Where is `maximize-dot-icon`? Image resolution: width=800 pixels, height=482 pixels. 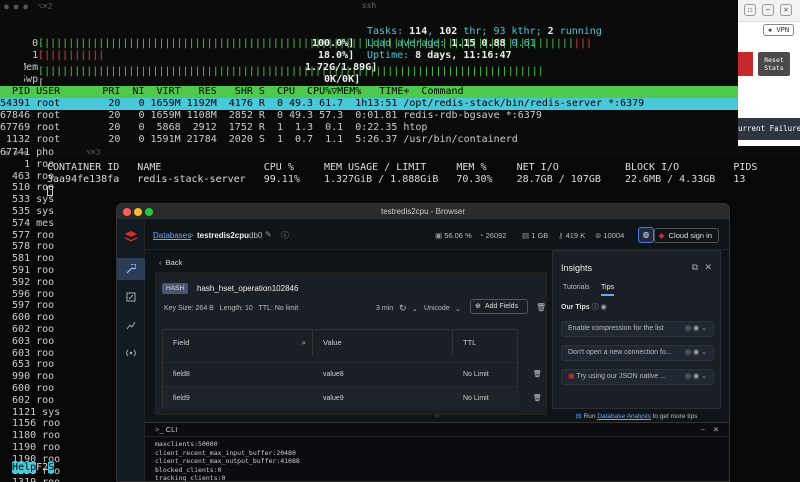 maximize-dot-icon is located at coordinates (149, 212).